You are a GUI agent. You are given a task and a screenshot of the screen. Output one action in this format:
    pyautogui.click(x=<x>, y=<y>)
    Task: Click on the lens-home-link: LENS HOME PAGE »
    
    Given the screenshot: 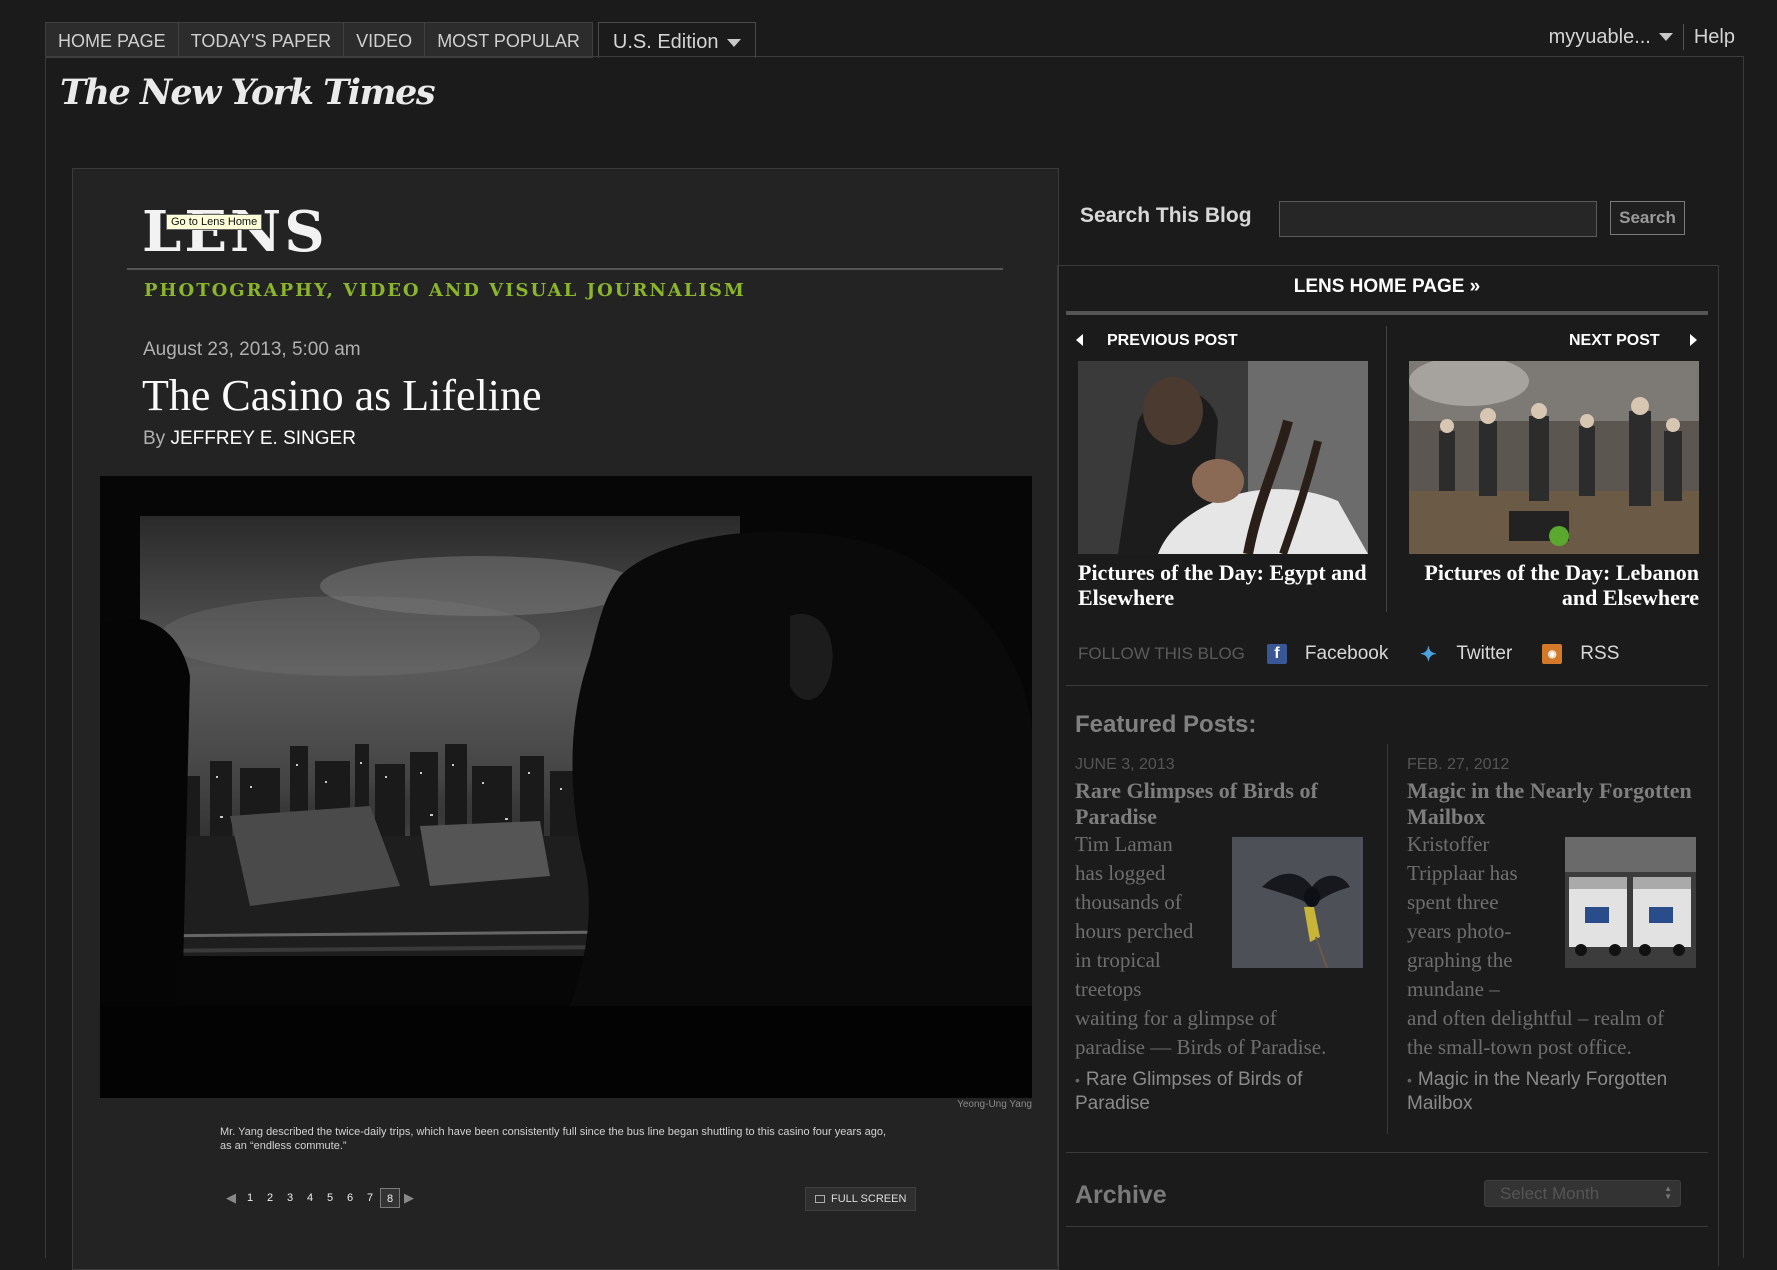 What is the action you would take?
    pyautogui.click(x=1387, y=291)
    